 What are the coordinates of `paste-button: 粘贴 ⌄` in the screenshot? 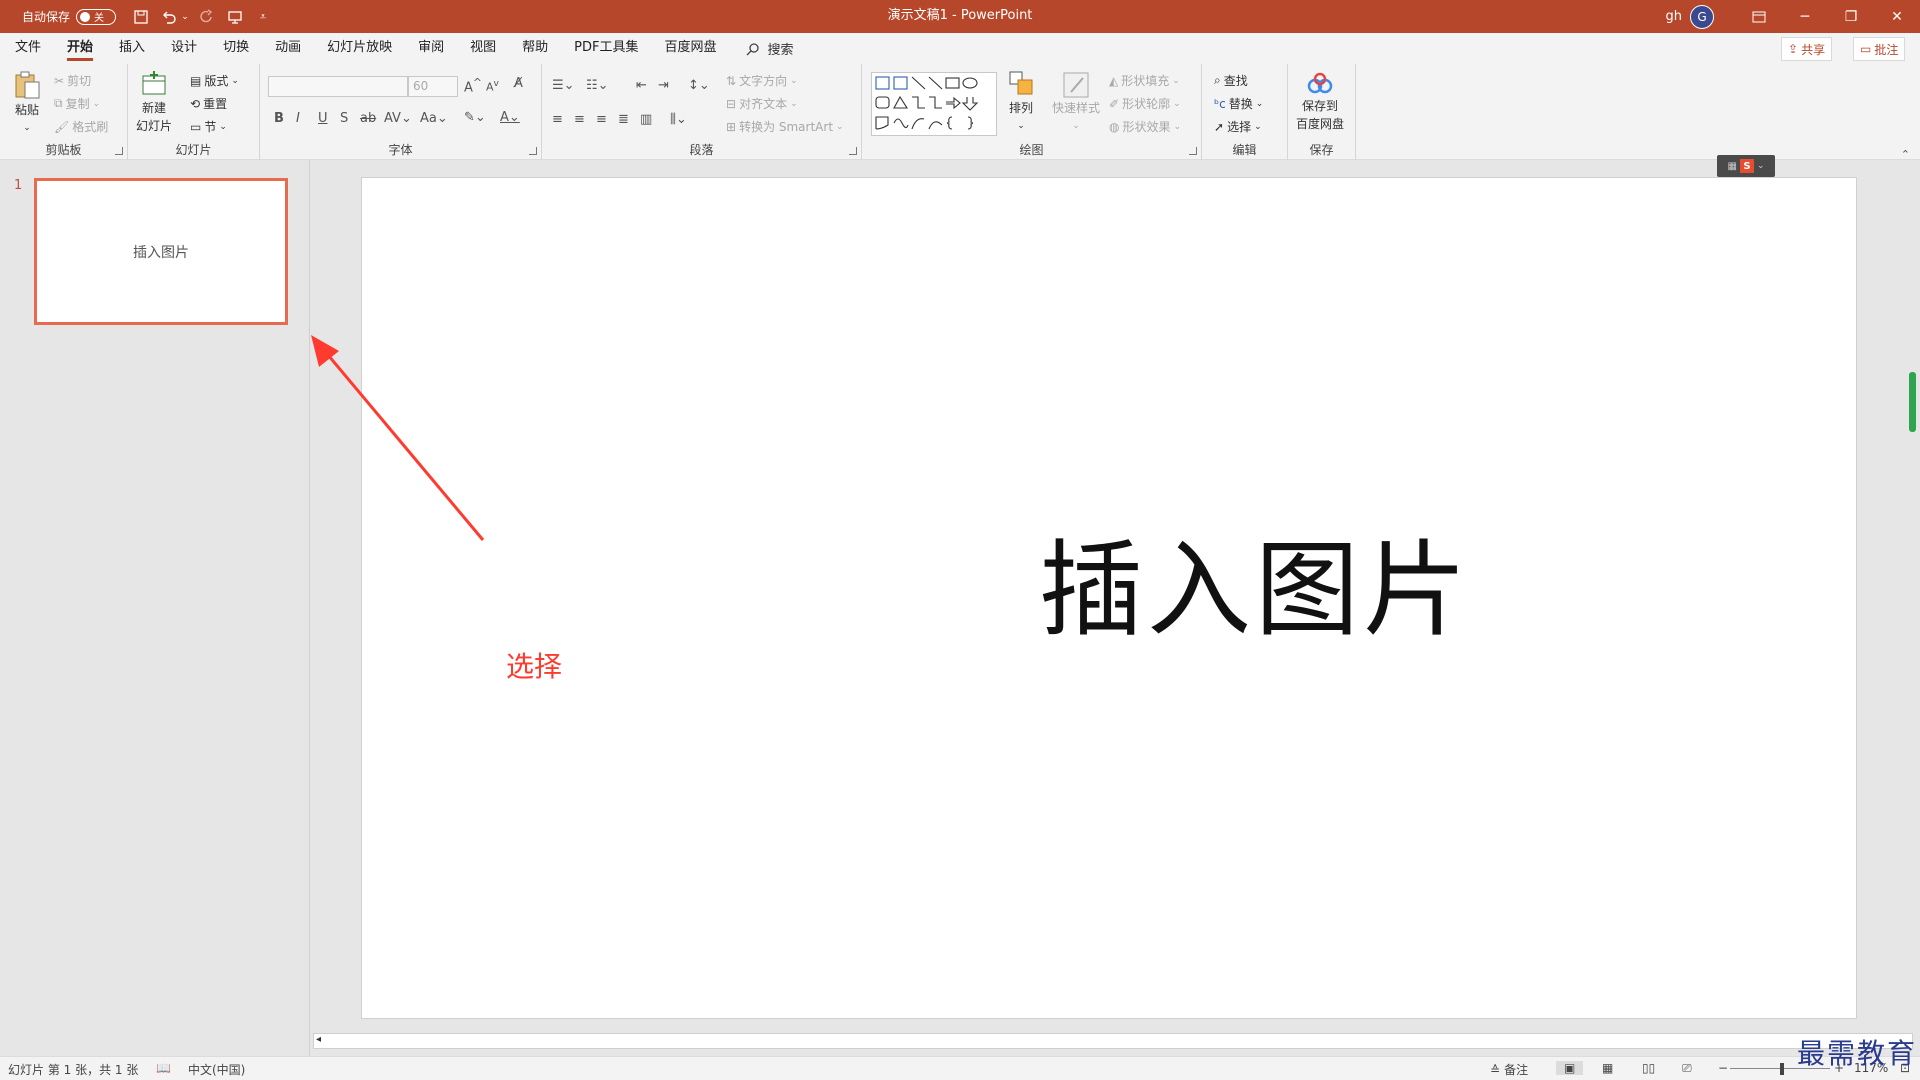 It's located at (27, 103).